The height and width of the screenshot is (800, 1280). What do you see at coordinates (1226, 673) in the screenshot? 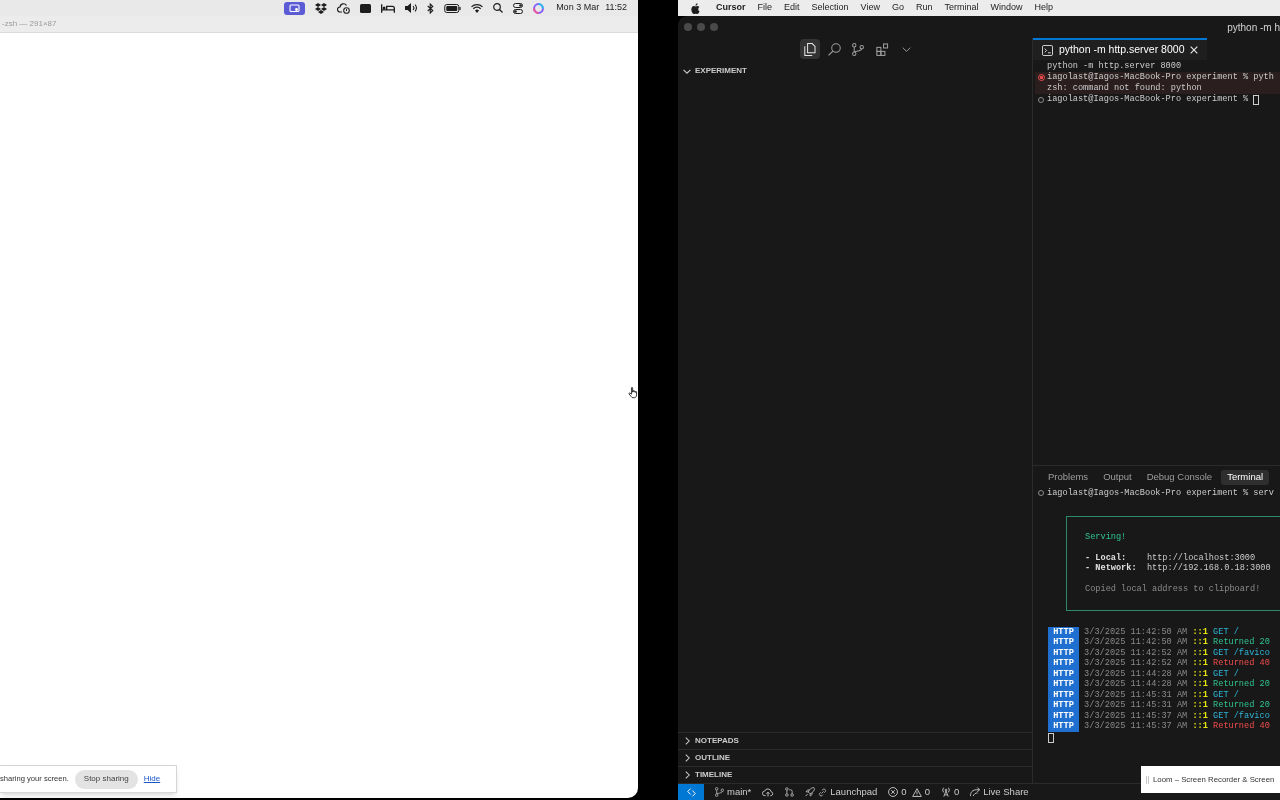
I see `log-message: GET /` at bounding box center [1226, 673].